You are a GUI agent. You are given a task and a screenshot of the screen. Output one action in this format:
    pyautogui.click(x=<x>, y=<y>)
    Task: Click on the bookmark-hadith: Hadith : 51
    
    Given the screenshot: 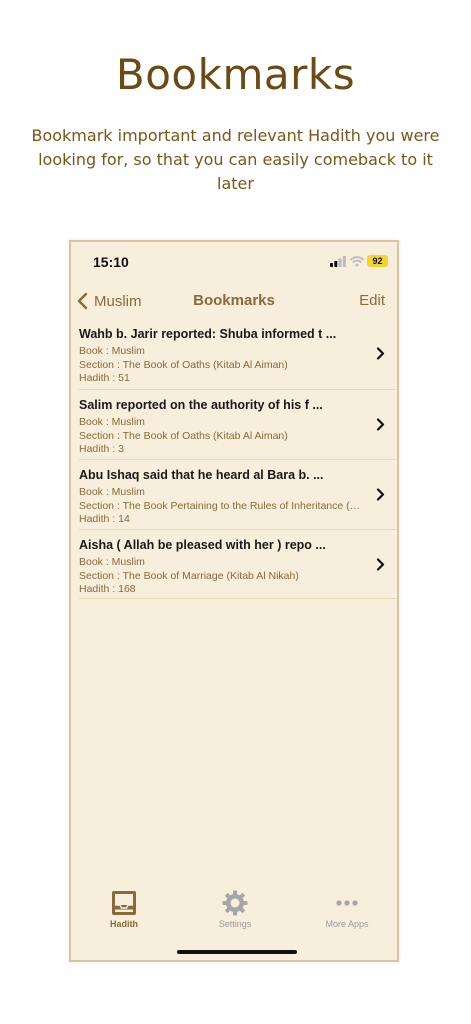 What is the action you would take?
    pyautogui.click(x=104, y=378)
    